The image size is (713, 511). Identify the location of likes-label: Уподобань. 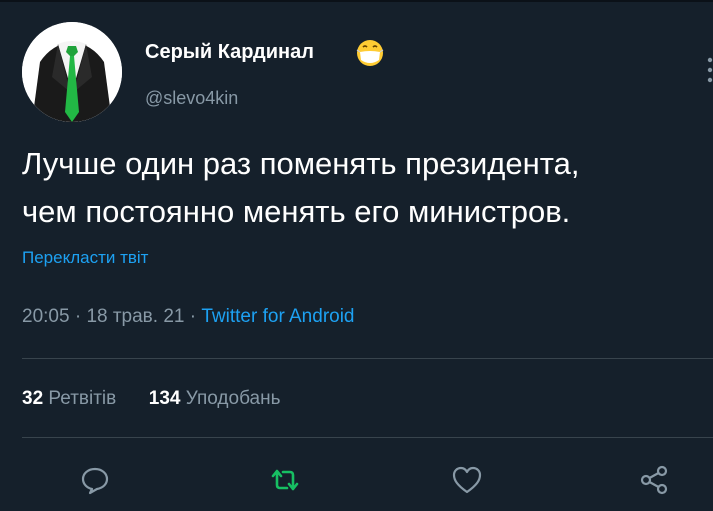
(233, 398).